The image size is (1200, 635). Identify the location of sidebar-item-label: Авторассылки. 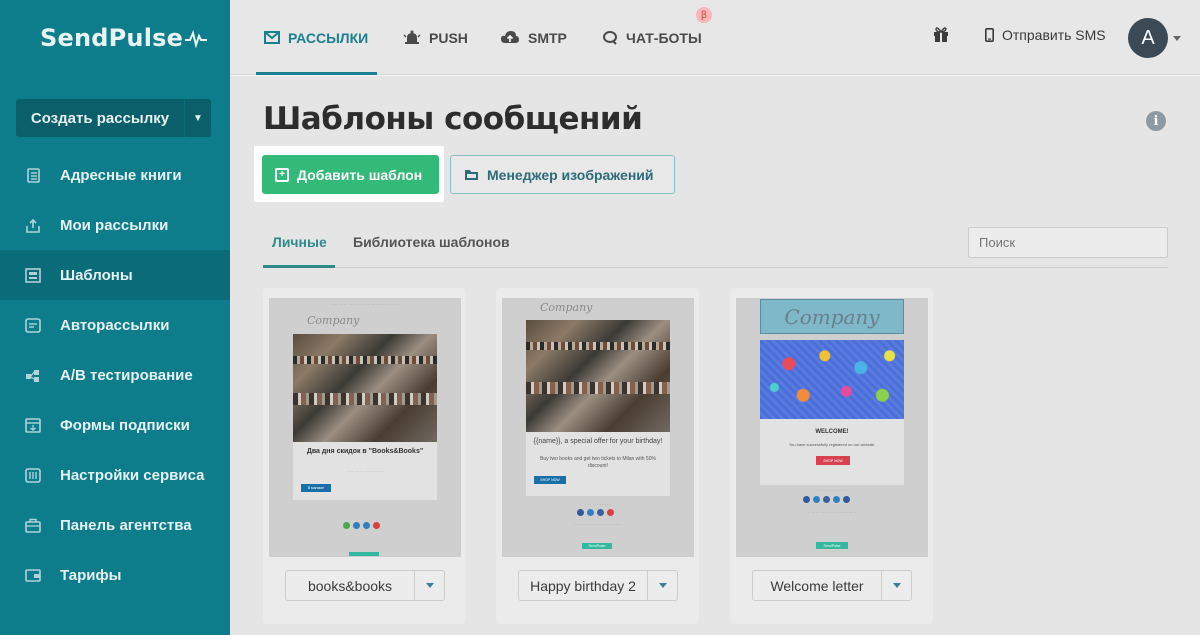
(115, 325).